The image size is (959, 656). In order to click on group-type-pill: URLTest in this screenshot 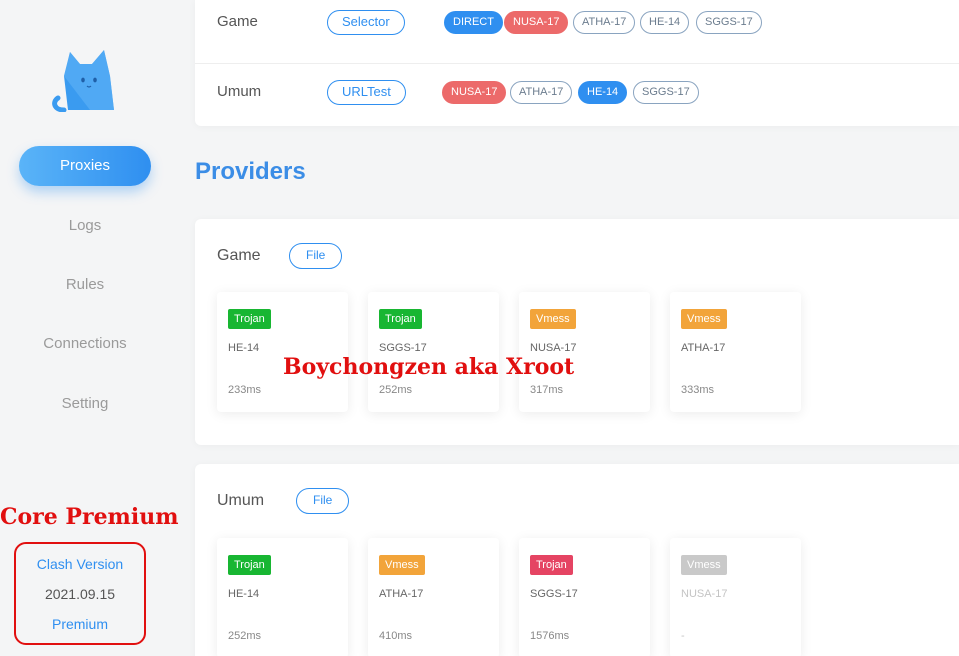, I will do `click(366, 92)`.